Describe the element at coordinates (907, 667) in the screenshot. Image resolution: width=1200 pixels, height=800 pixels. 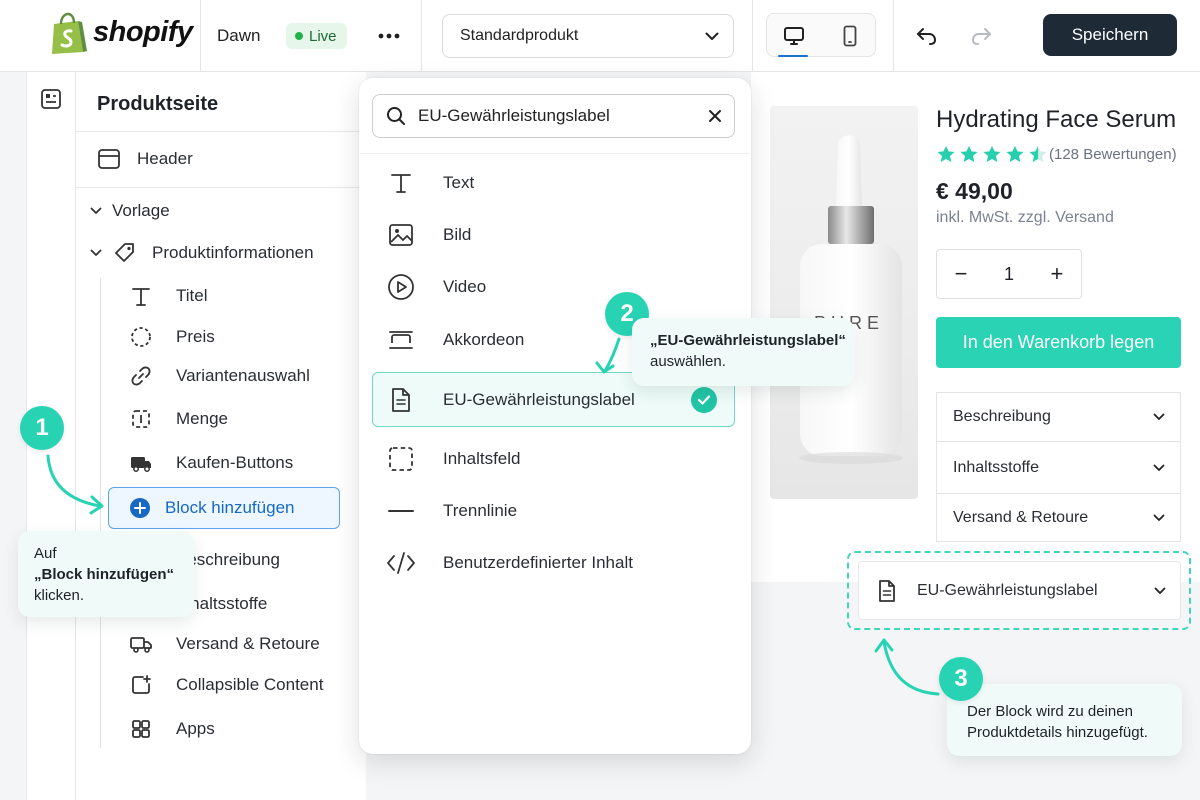
I see `step-3-arrow-icon` at that location.